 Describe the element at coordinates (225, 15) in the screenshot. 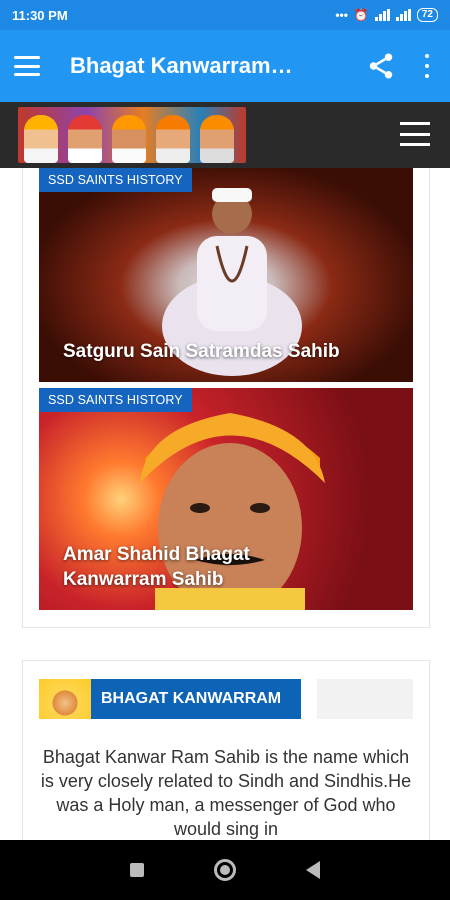

I see `status-bar: 11:30 PM ••• ⏰ 72` at that location.